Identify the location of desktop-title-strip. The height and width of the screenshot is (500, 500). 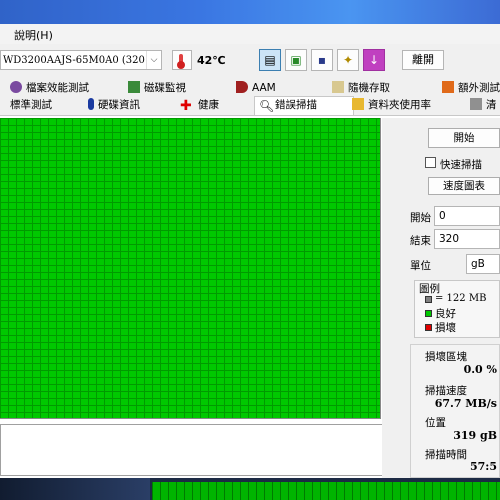
(250, 12).